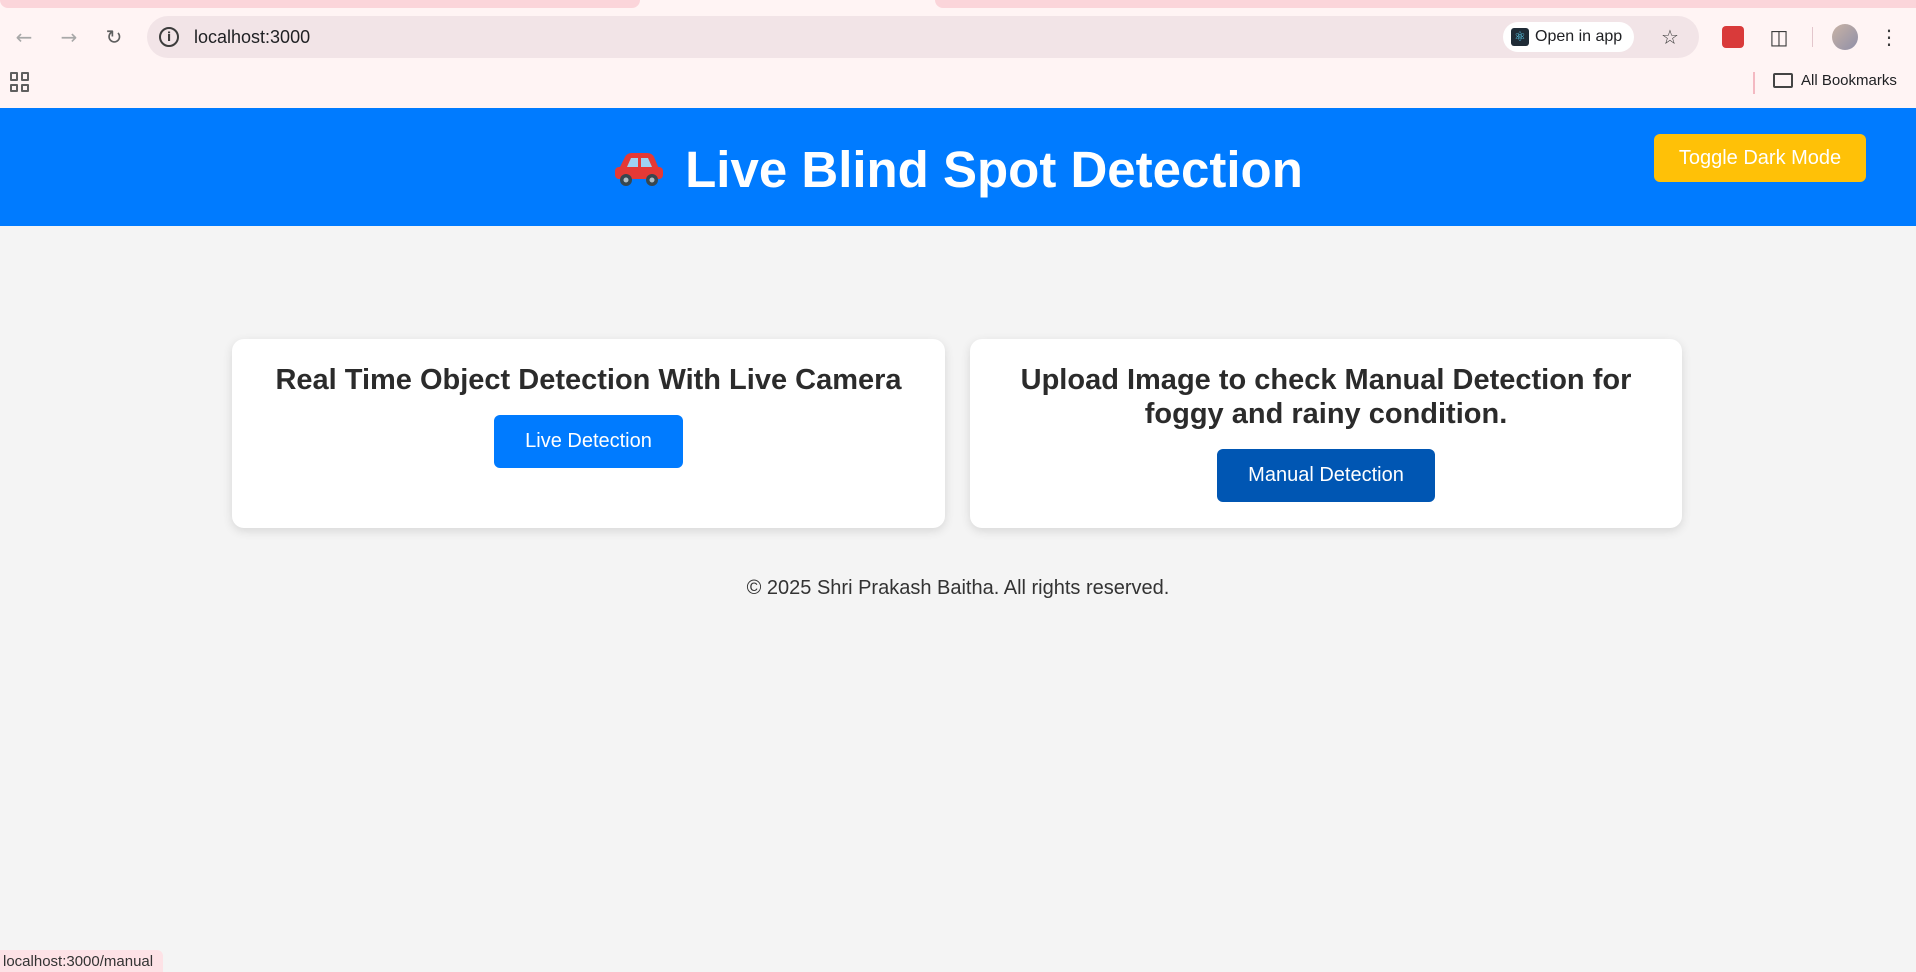 This screenshot has height=972, width=1916. What do you see at coordinates (994, 169) in the screenshot?
I see `page-title-text: Live Blind Spot Detection` at bounding box center [994, 169].